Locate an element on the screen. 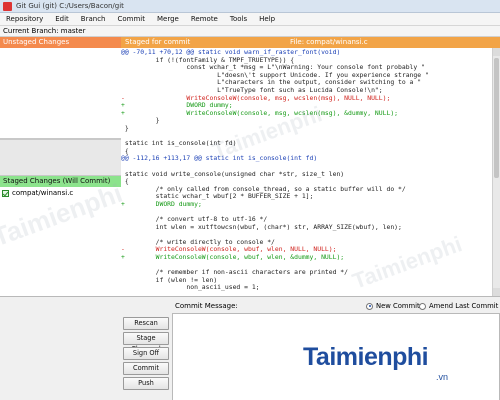 Image resolution: width=500 pixels, height=400 pixels. new-commit-radio: New Commit is located at coordinates (393, 306).